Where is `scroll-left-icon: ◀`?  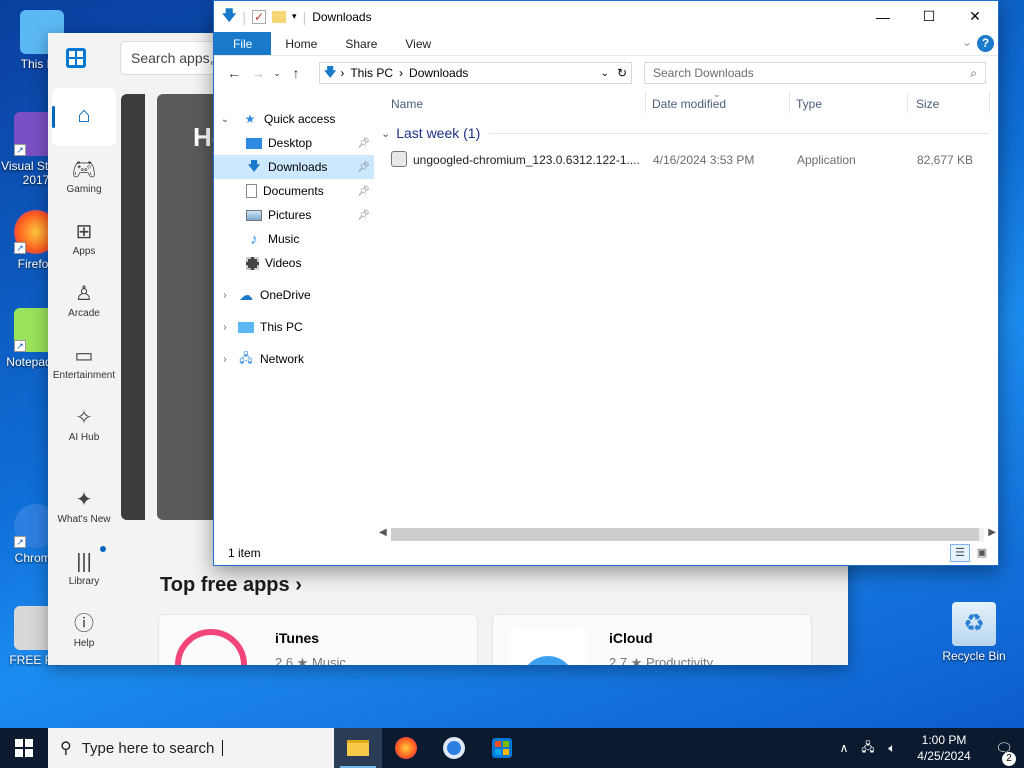
scroll-left-icon: ◀ is located at coordinates (383, 532).